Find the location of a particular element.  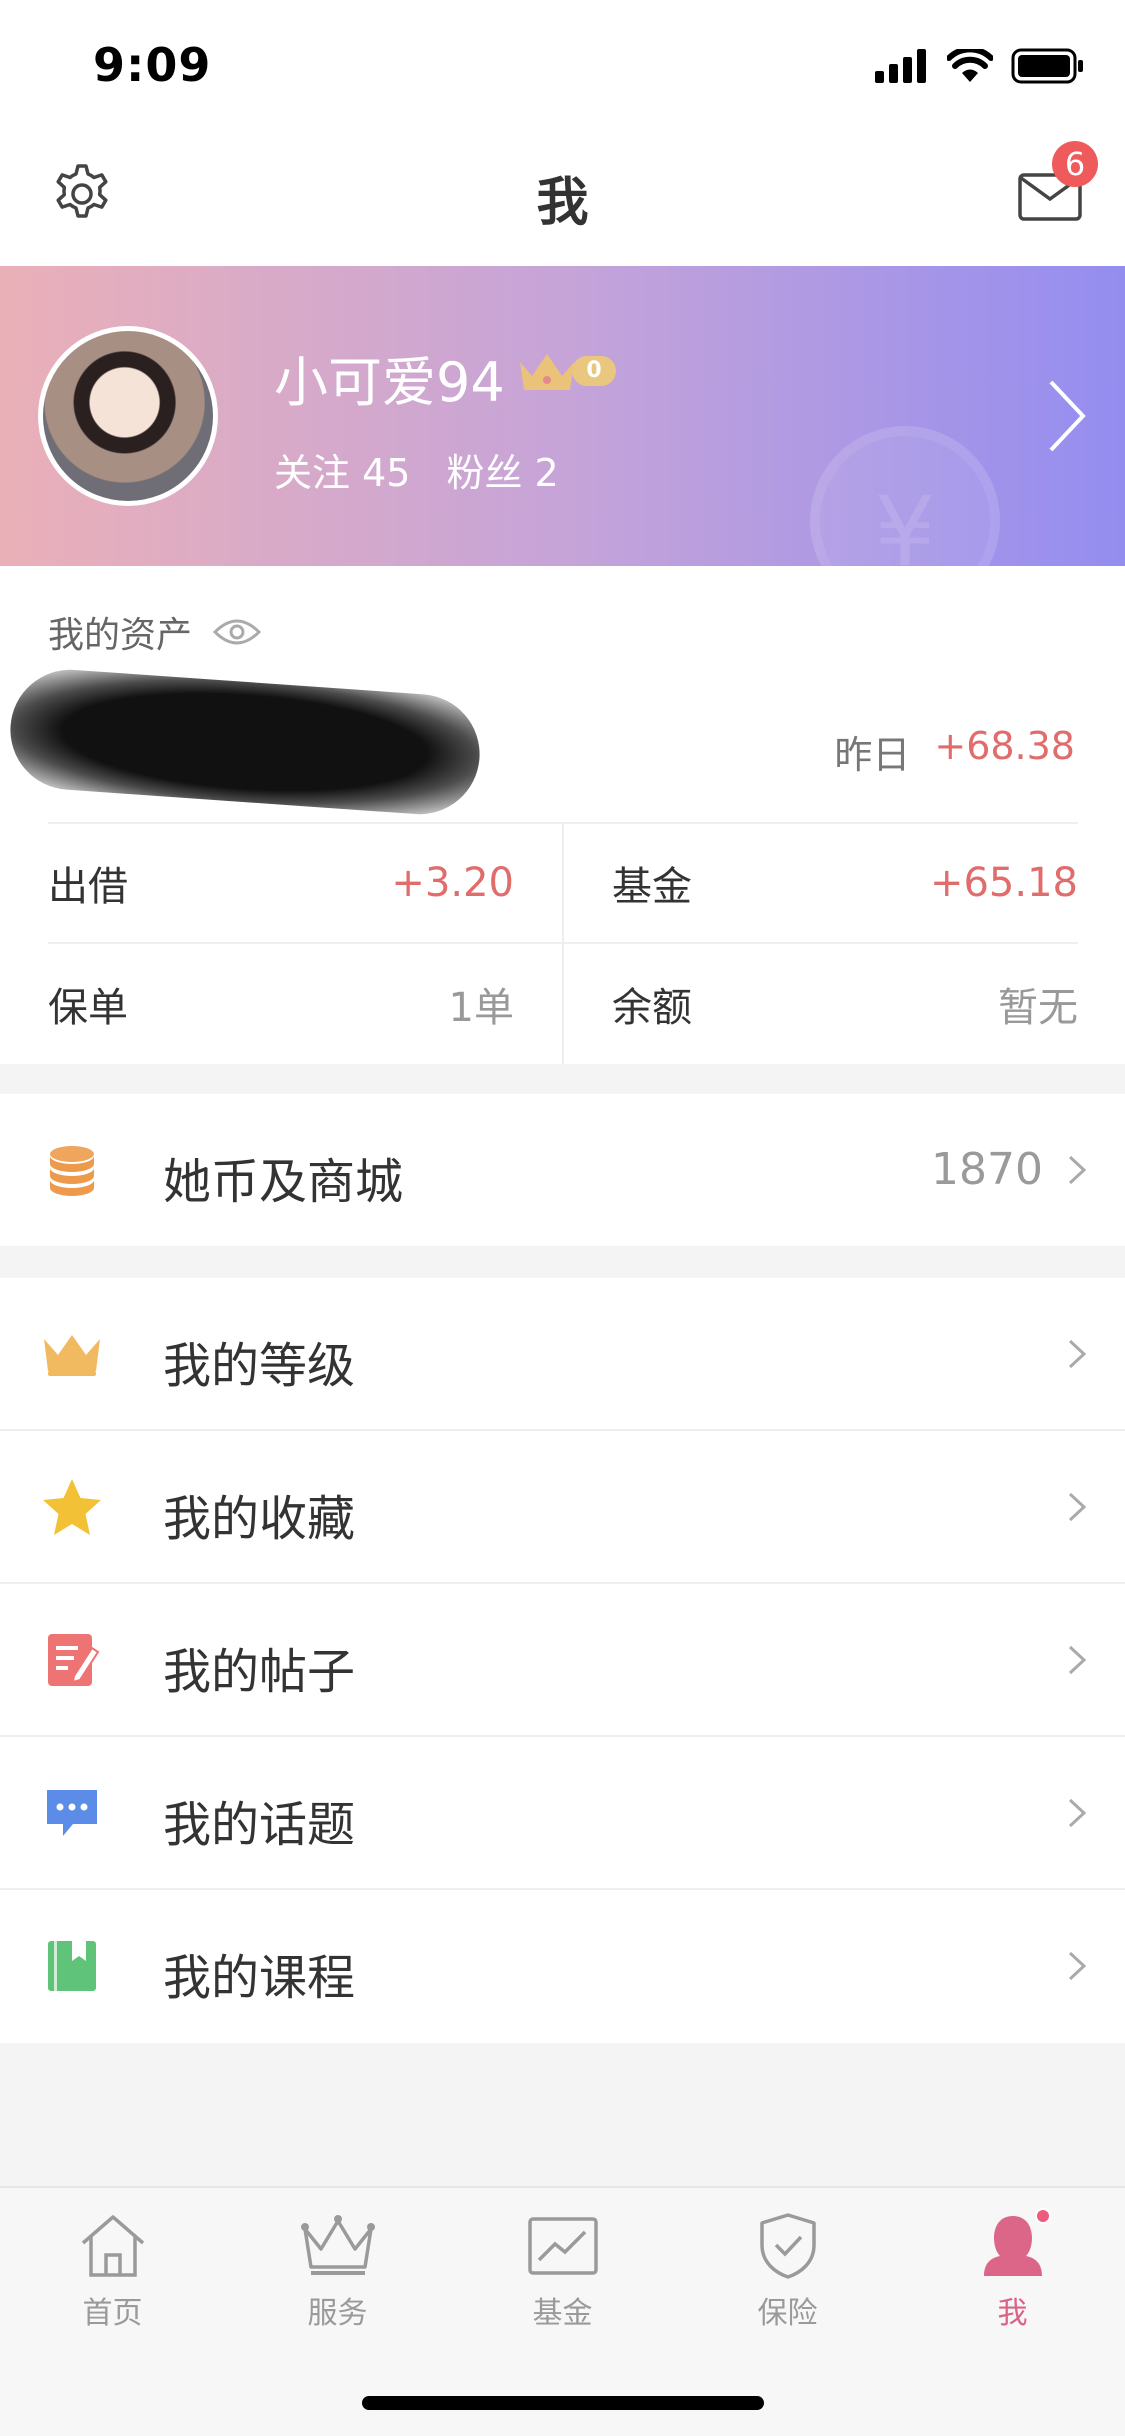

tab-label: 保险 is located at coordinates (787, 2313).